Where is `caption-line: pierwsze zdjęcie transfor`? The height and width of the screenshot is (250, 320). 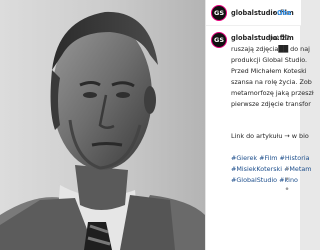 caption-line: pierwsze zdjęcie transfor is located at coordinates (271, 104).